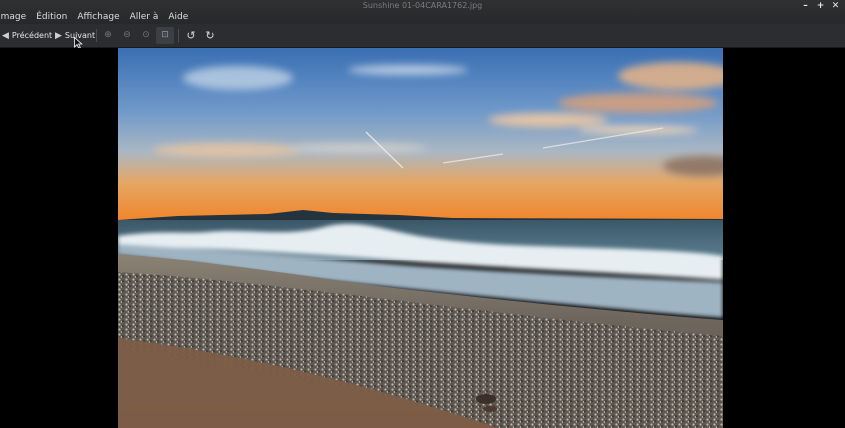 Image resolution: width=845 pixels, height=428 pixels. I want to click on arrow-left-icon: ◀, so click(5, 35).